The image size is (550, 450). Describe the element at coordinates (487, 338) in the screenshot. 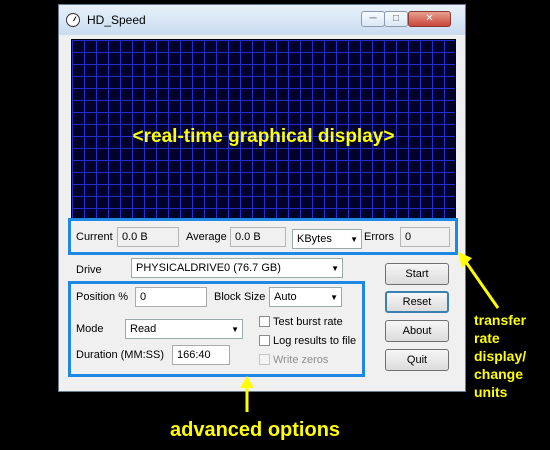

I see `note-line: rate` at that location.